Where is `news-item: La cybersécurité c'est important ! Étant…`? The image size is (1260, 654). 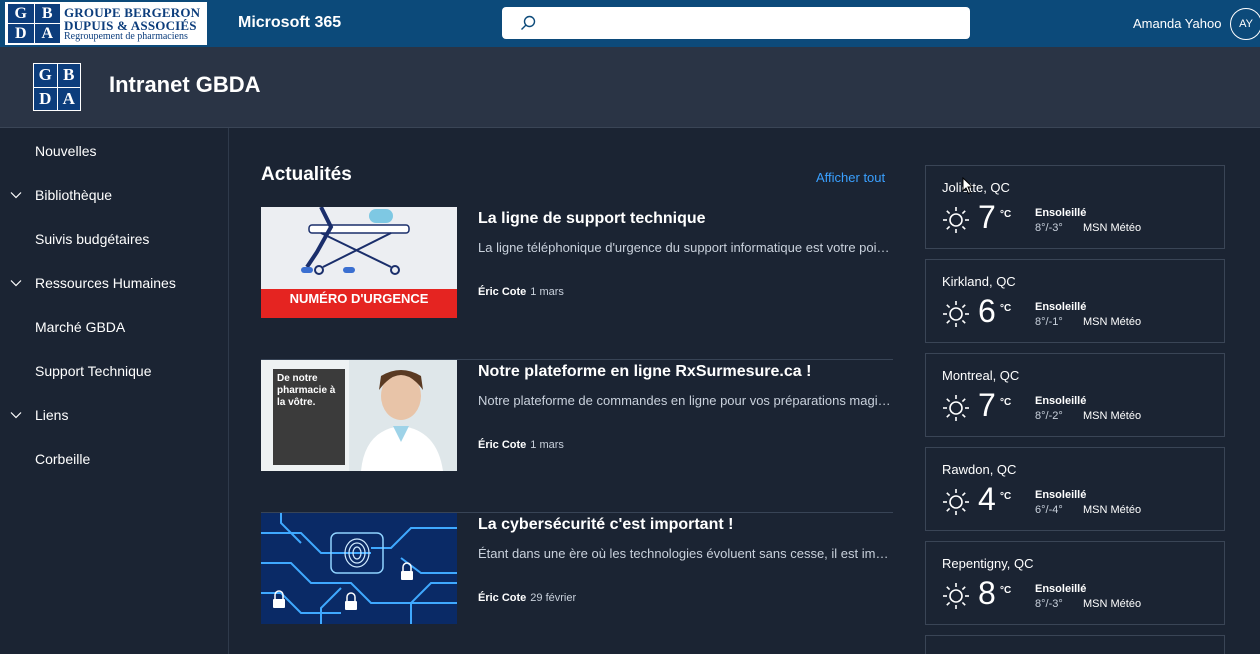 news-item: La cybersécurité c'est important ! Étant… is located at coordinates (577, 583).